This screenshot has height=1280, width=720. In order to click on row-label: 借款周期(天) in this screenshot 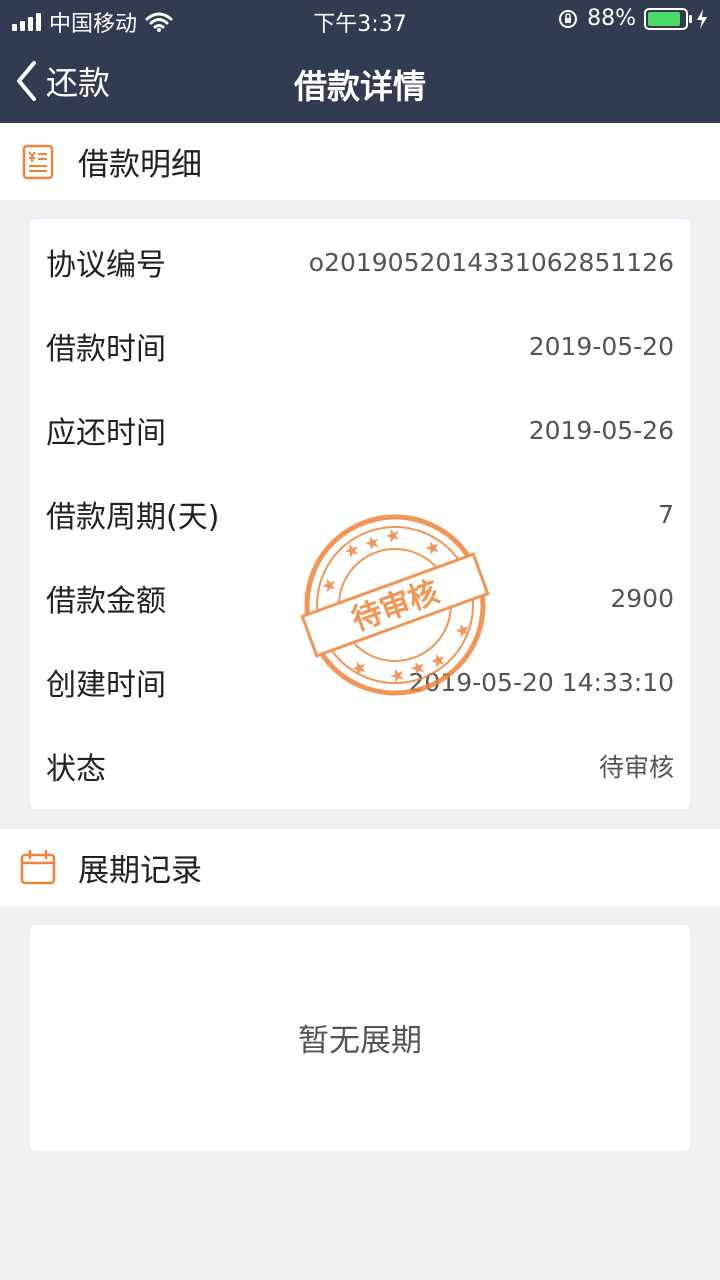, I will do `click(133, 517)`.